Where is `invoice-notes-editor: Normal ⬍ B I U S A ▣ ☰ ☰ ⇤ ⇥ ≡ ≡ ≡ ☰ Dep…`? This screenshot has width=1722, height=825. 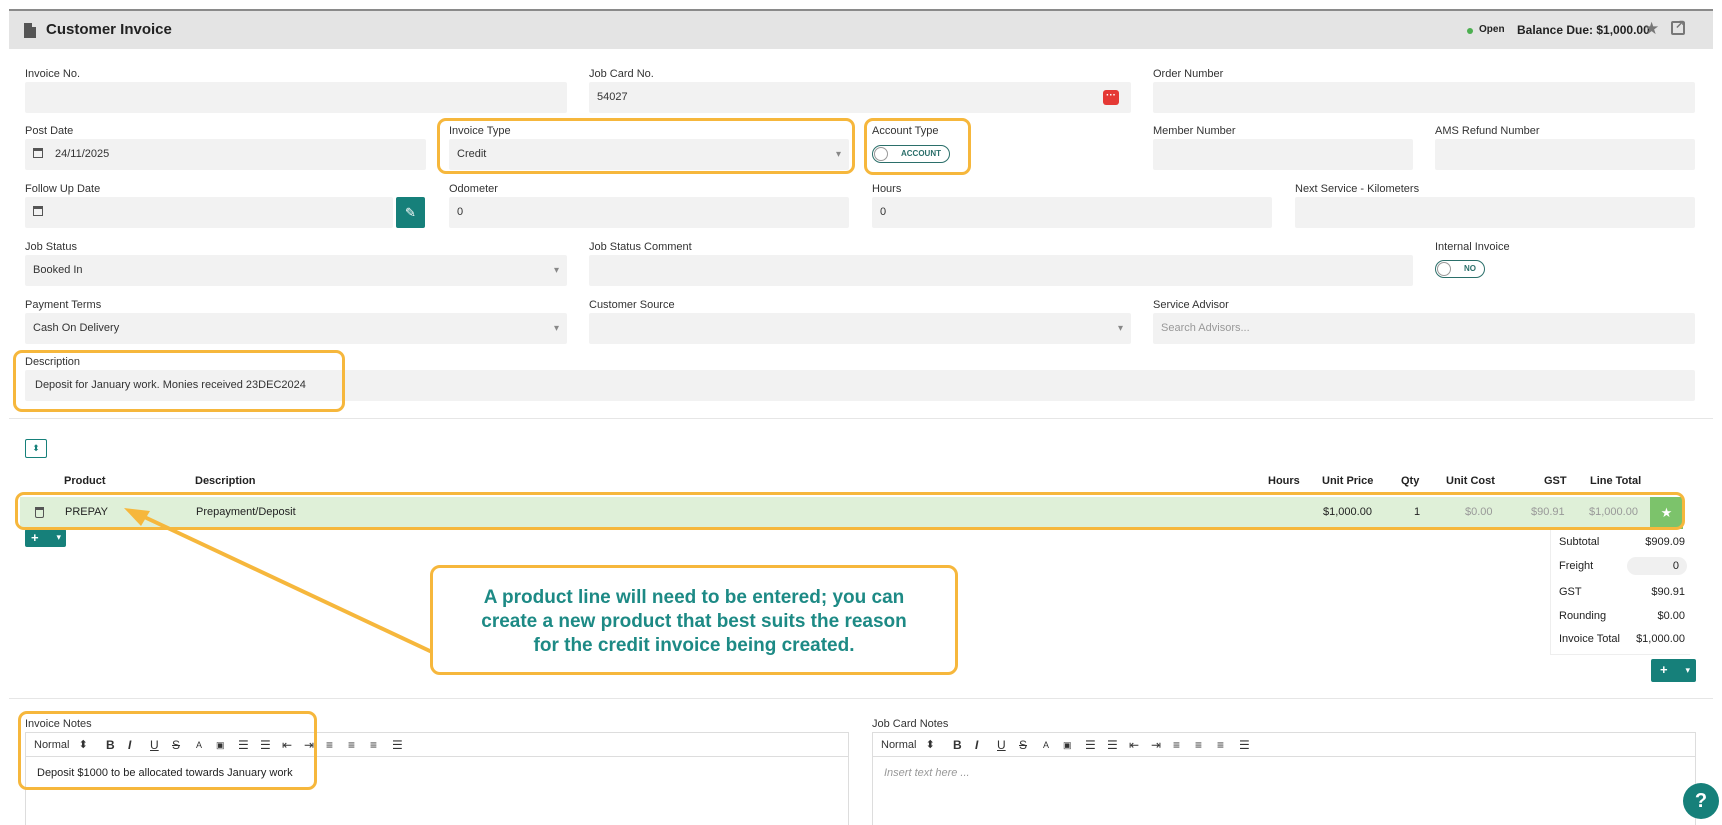 invoice-notes-editor: Normal ⬍ B I U S A ▣ ☰ ☰ ⇤ ⇥ ≡ ≡ ≡ ☰ Dep… is located at coordinates (437, 778).